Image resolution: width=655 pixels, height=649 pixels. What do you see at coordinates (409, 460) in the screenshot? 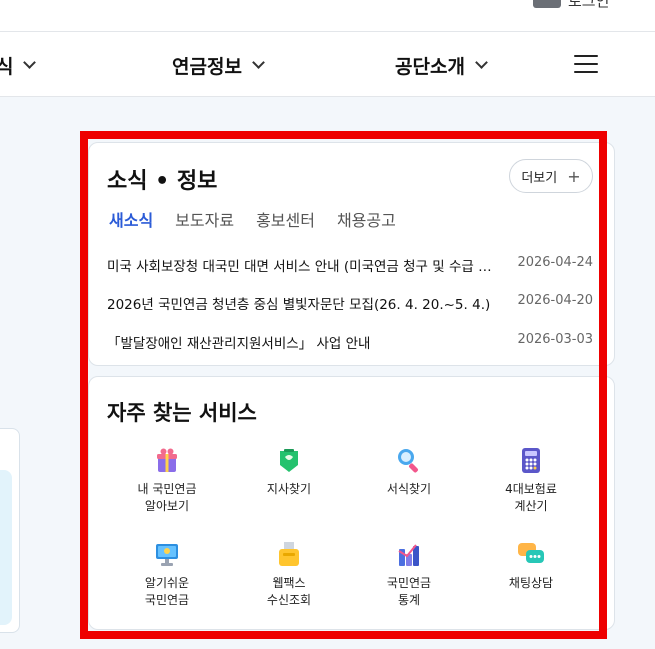
I see `magnifier-icon` at bounding box center [409, 460].